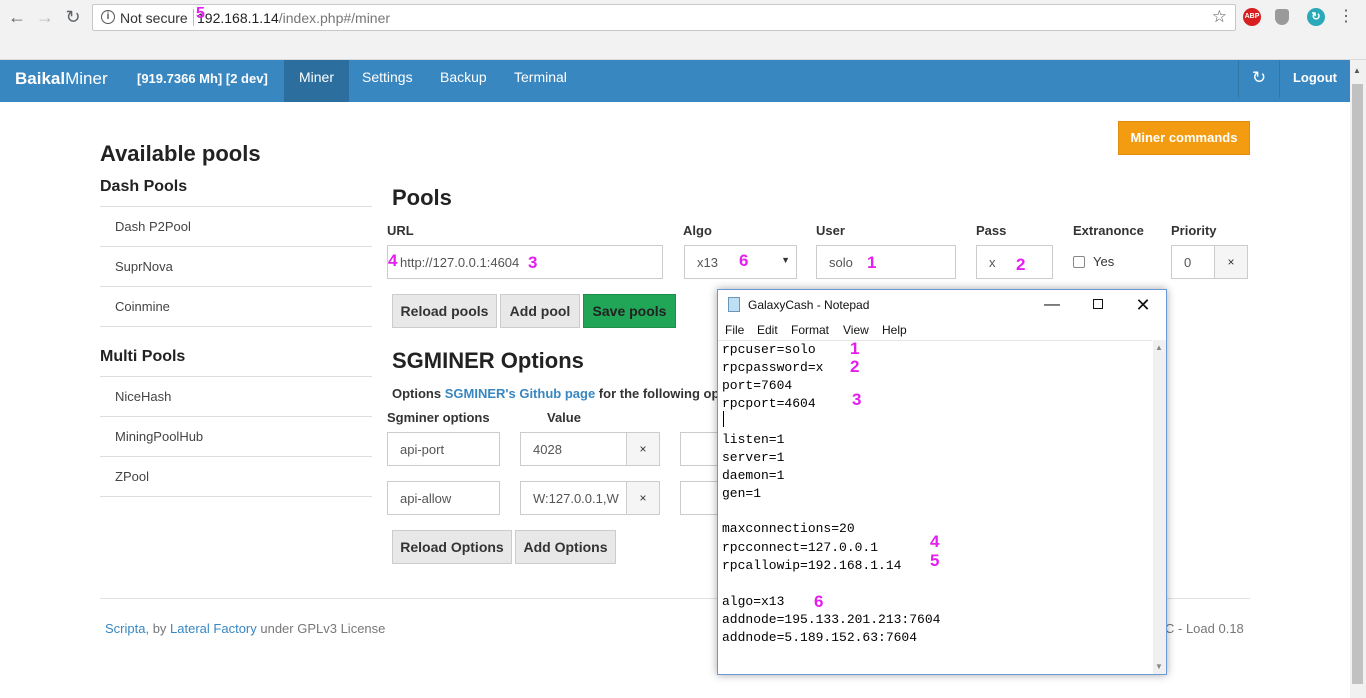  I want to click on page-scrollbar: ▲, so click(1358, 379).